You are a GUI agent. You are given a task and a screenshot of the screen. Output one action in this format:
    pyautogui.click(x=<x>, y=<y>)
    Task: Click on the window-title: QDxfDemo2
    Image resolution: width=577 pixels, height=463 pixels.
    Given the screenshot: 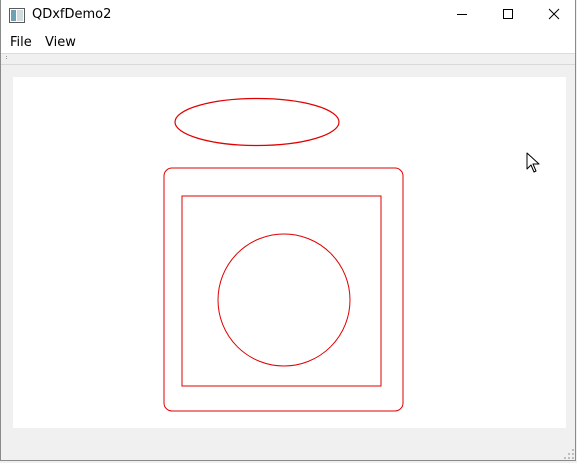 What is the action you would take?
    pyautogui.click(x=72, y=14)
    